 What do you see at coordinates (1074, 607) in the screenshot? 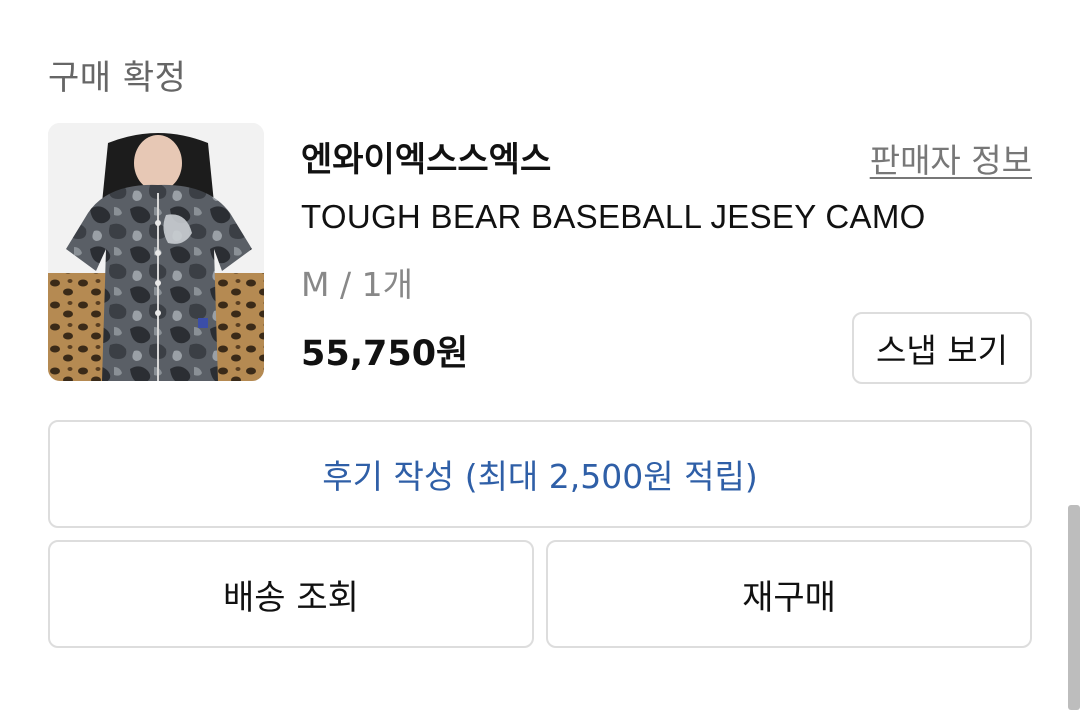
I see `scrollbar` at bounding box center [1074, 607].